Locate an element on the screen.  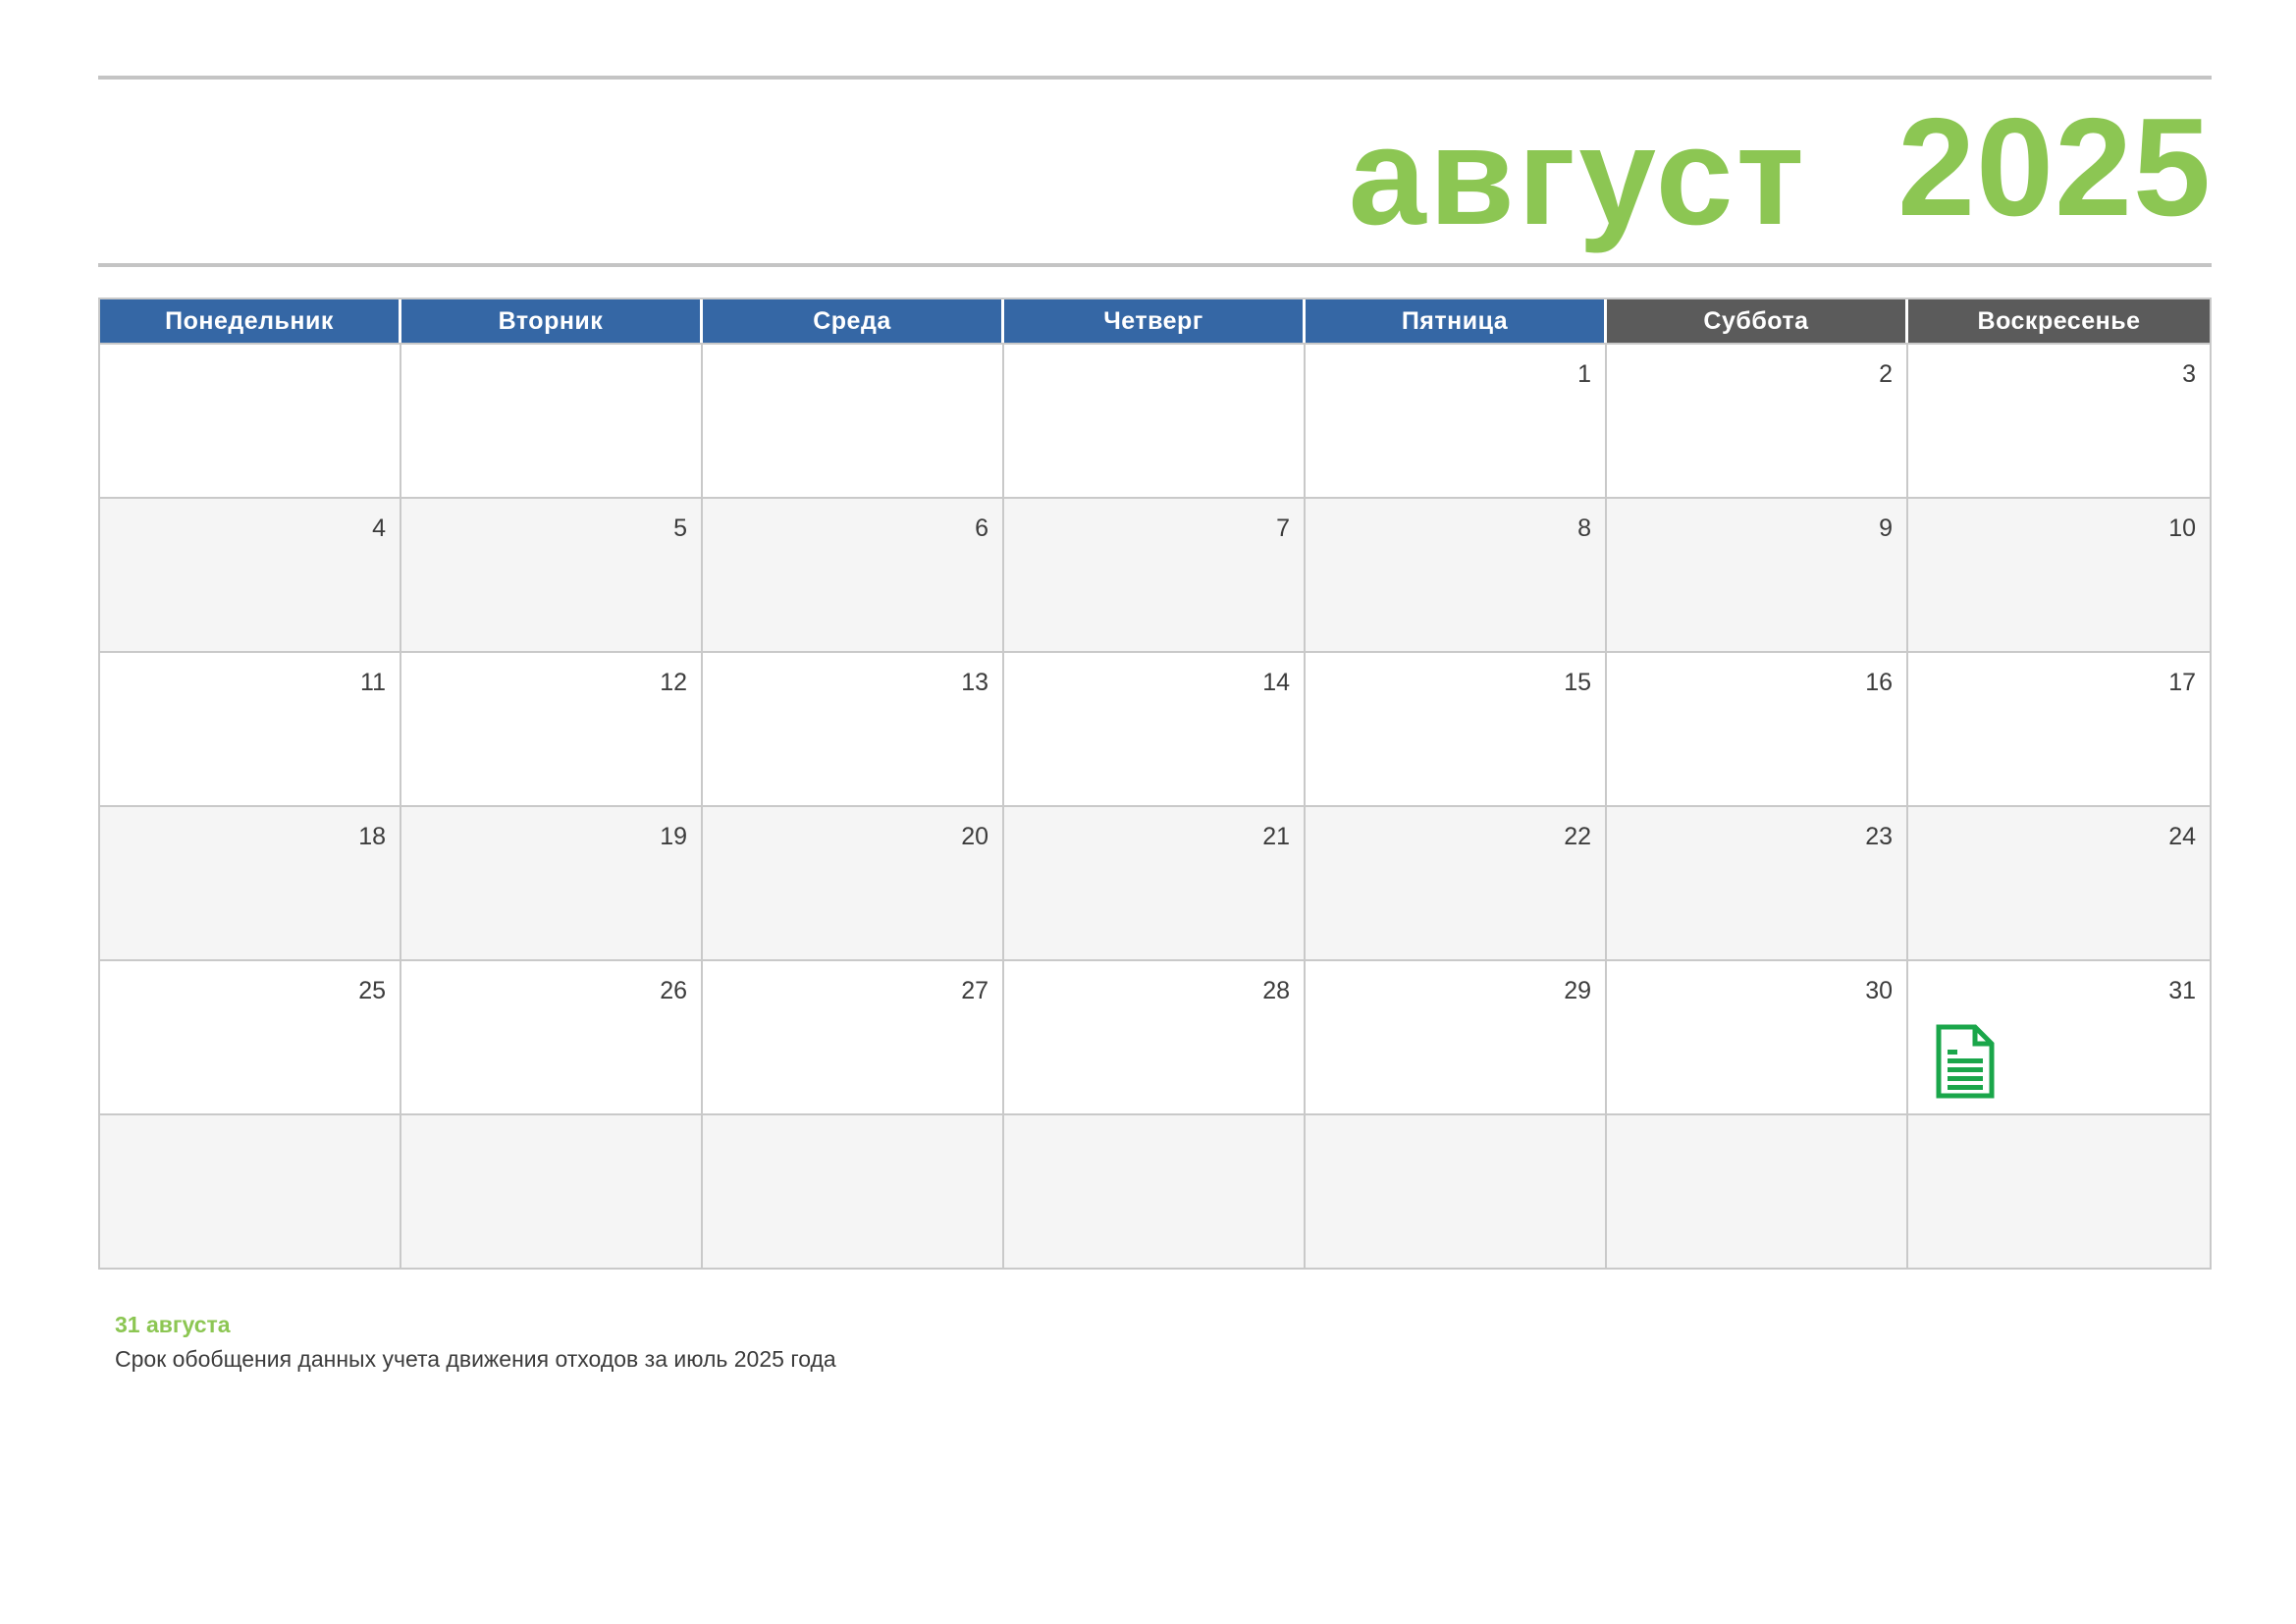
calendar-day-cell: 3 is located at coordinates (2059, 421).